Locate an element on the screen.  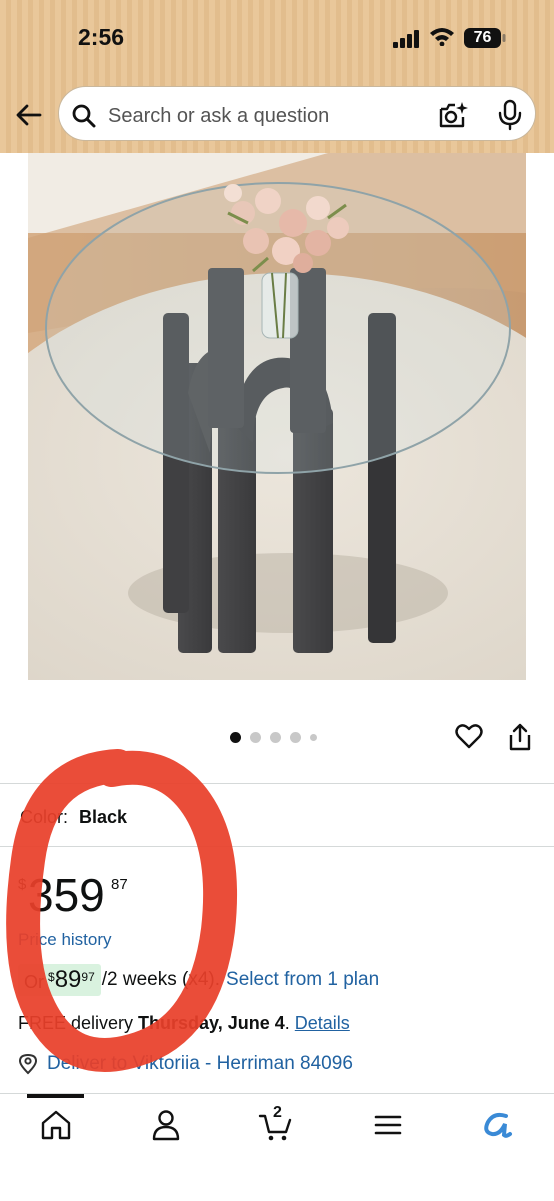
back-arrow-icon is located at coordinates (29, 115).